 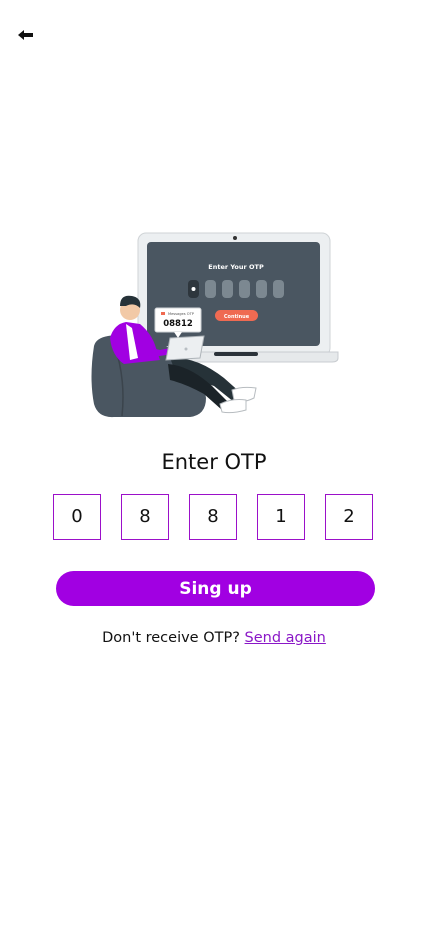 What do you see at coordinates (214, 462) in the screenshot?
I see `page-title: Enter OTP` at bounding box center [214, 462].